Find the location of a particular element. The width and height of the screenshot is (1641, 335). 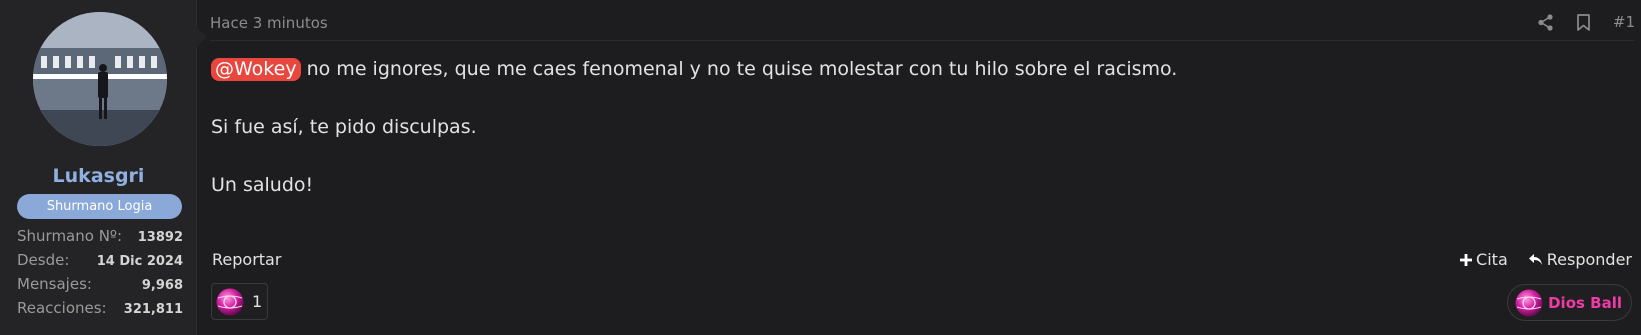

post-actions: Cita Responder is located at coordinates (1536, 259).